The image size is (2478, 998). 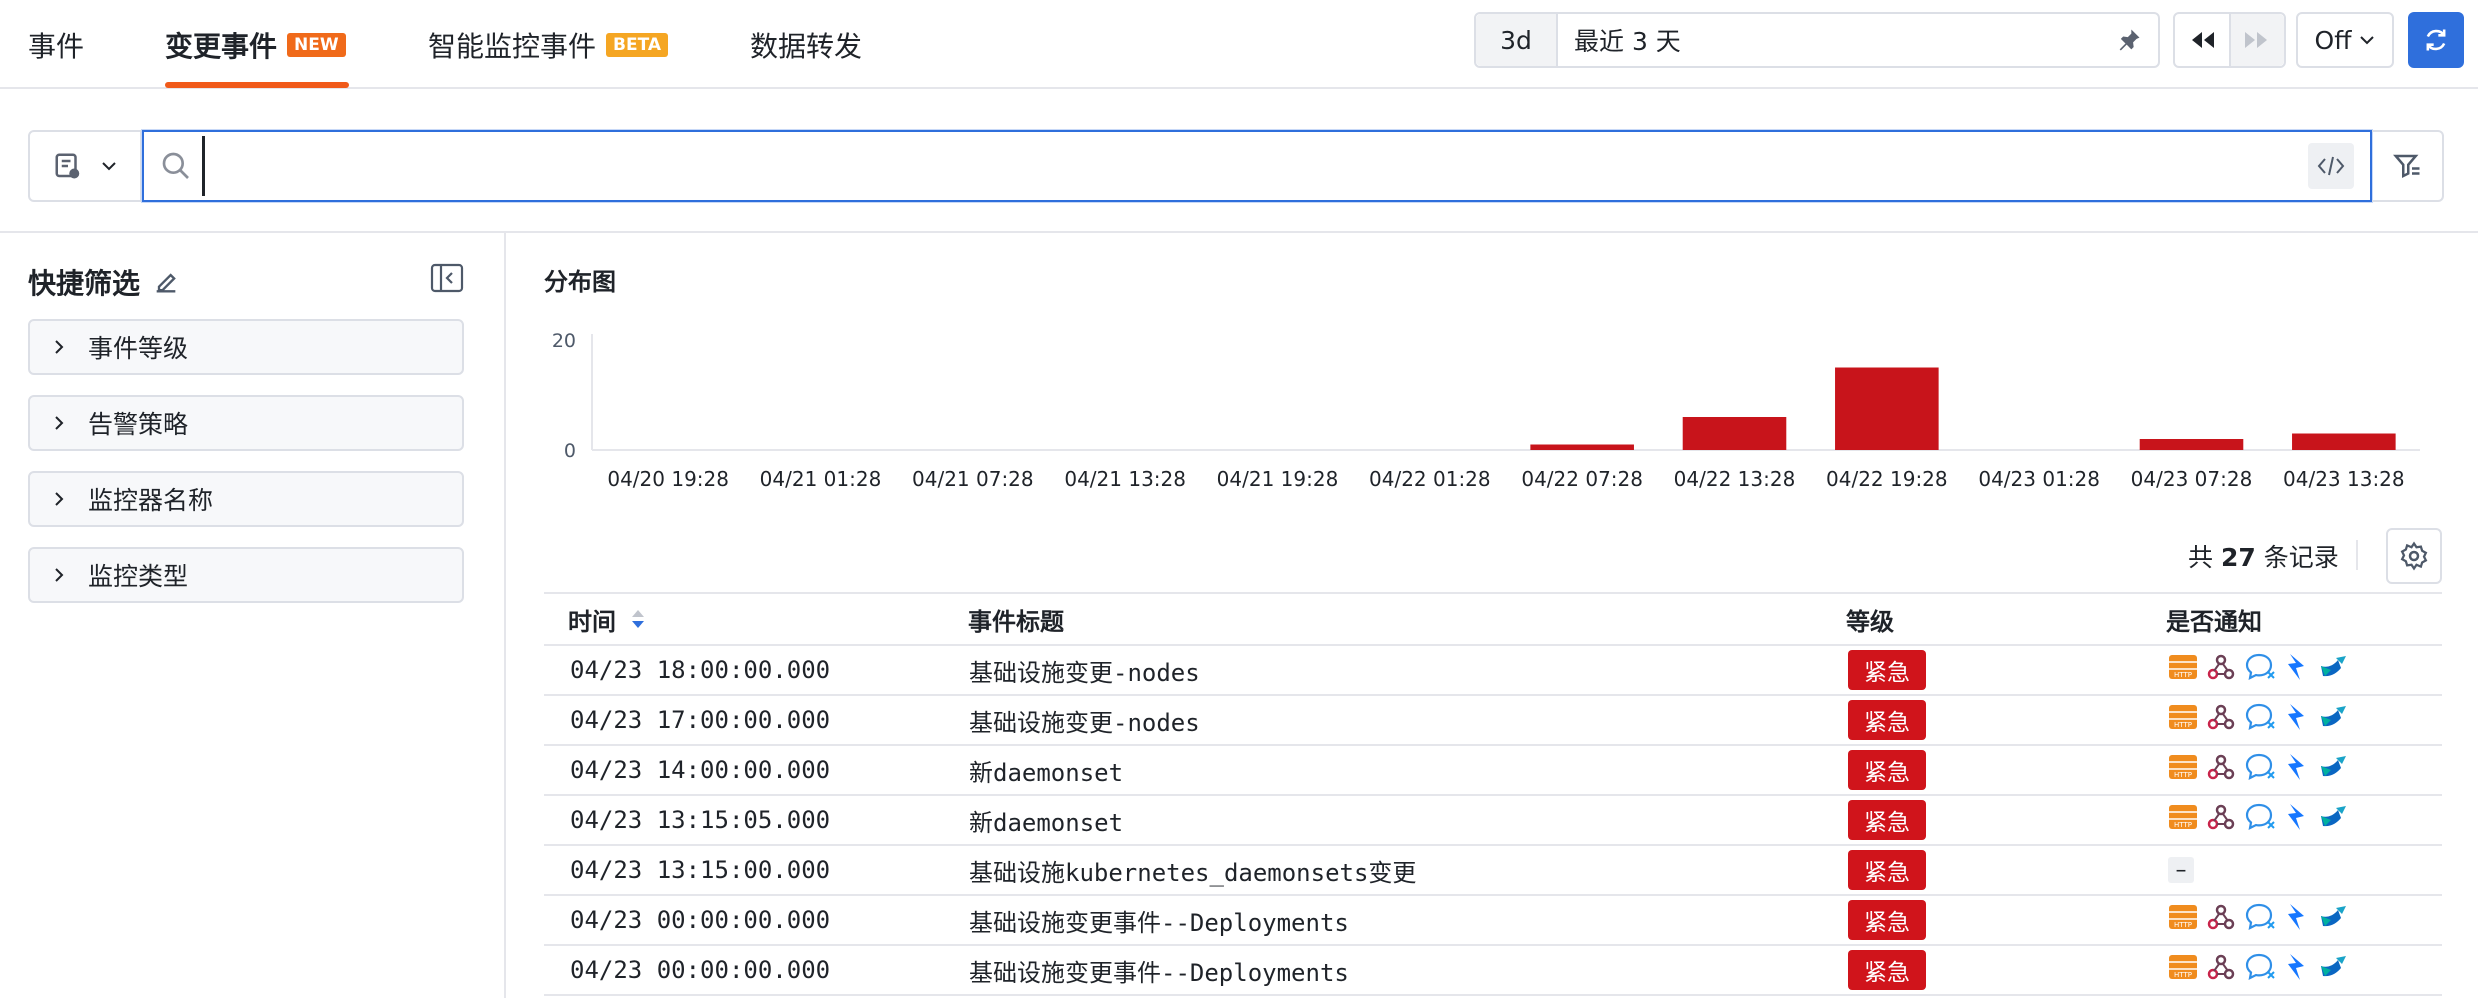 What do you see at coordinates (1125, 479) in the screenshot?
I see `x-tick-label: 04/21 13:28` at bounding box center [1125, 479].